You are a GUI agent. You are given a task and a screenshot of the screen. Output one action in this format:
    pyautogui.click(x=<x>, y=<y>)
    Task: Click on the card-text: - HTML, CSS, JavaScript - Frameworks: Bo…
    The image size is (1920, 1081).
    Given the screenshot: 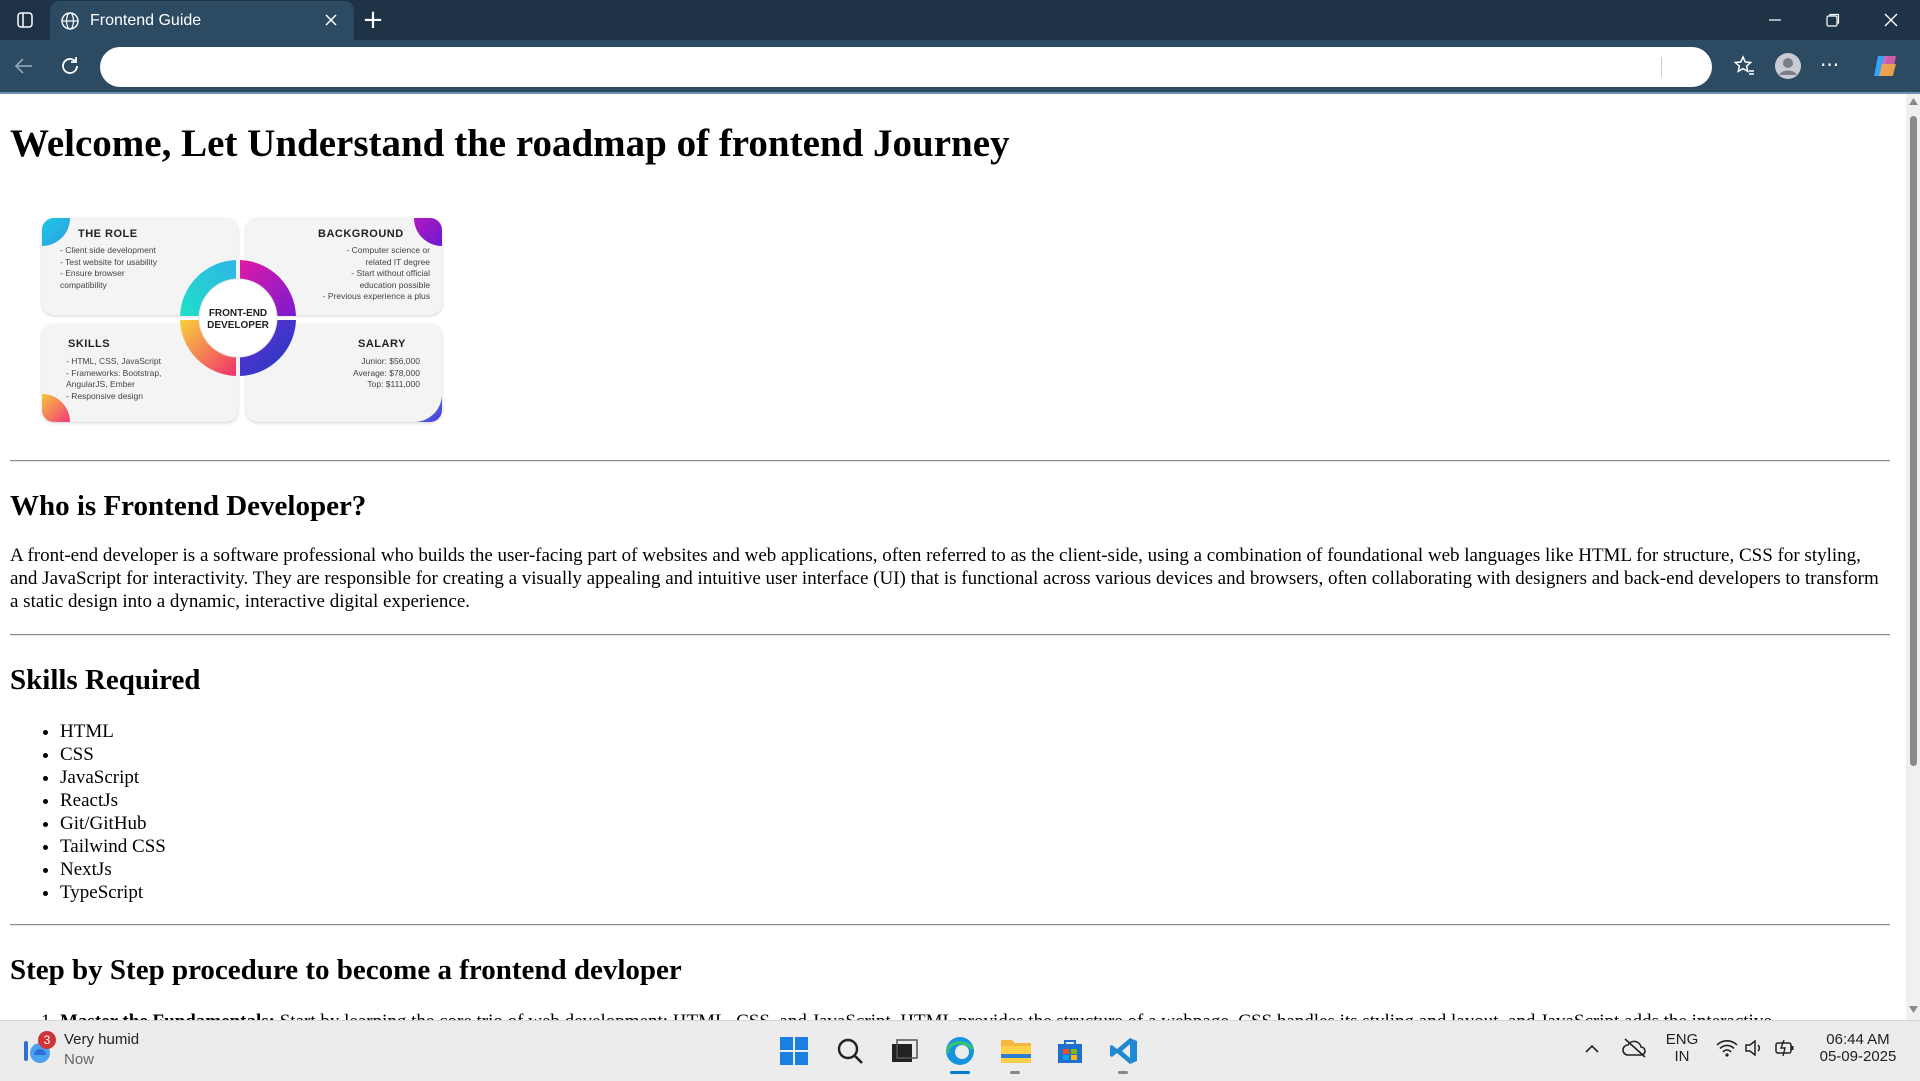 What is the action you would take?
    pyautogui.click(x=114, y=378)
    